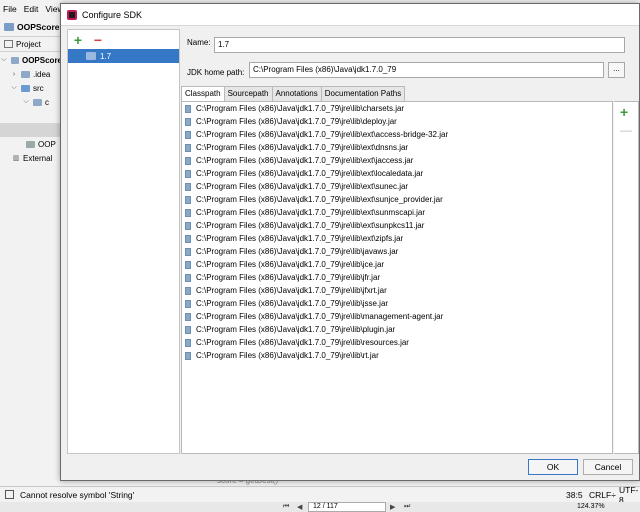 This screenshot has height=512, width=640. I want to click on ok-button: OK, so click(553, 467).